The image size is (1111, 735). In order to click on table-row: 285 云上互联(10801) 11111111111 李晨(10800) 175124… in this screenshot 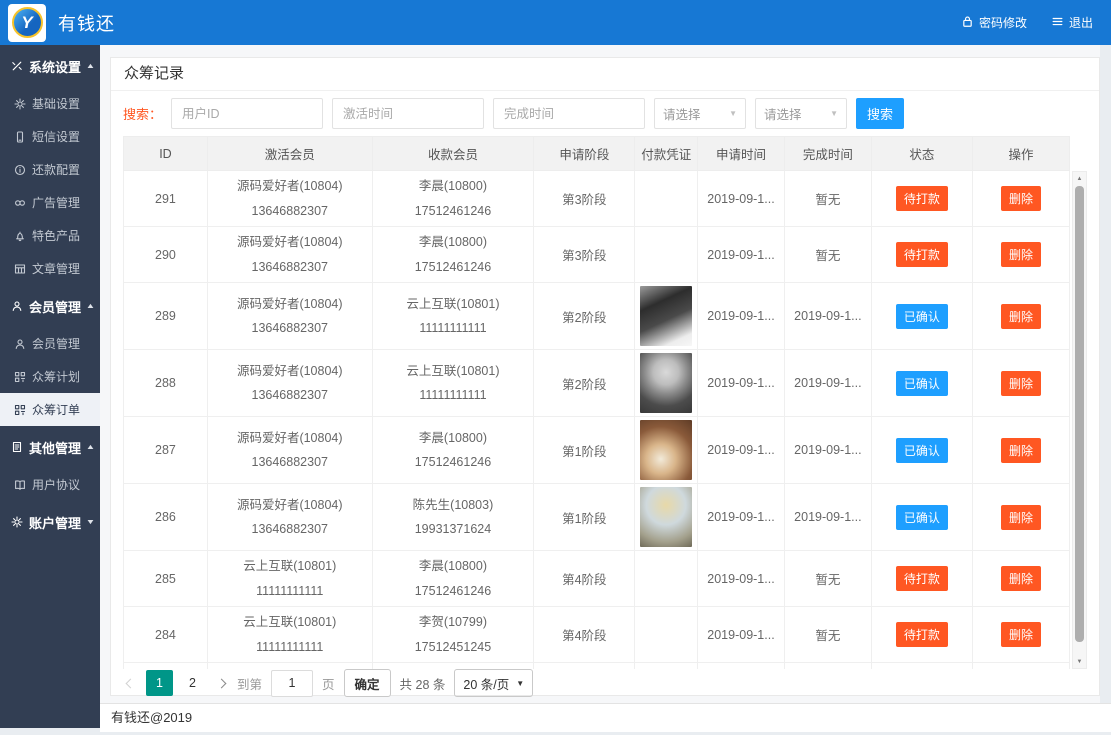, I will do `click(596, 578)`.